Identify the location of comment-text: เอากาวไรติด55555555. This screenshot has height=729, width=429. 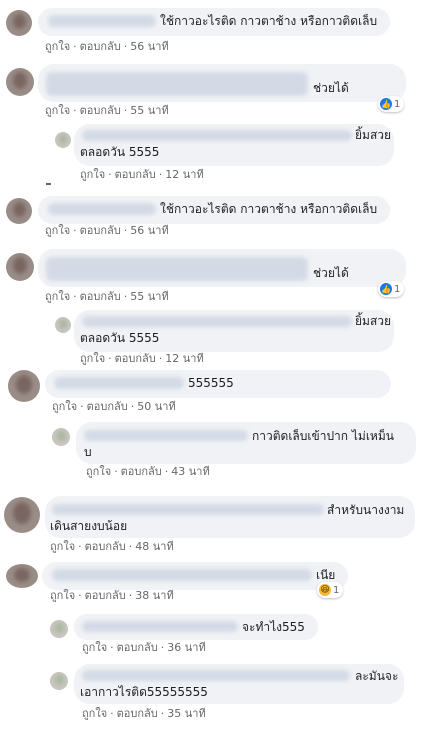
(144, 692).